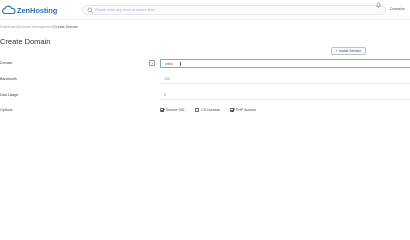  Describe the element at coordinates (9, 10) in the screenshot. I see `cloud-icon` at that location.